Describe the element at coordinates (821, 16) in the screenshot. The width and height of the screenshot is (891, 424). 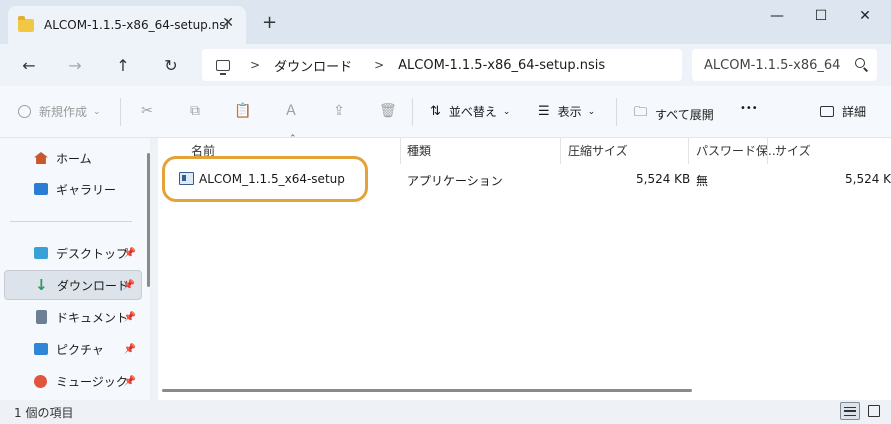
I see `maximize-button: ☐` at that location.